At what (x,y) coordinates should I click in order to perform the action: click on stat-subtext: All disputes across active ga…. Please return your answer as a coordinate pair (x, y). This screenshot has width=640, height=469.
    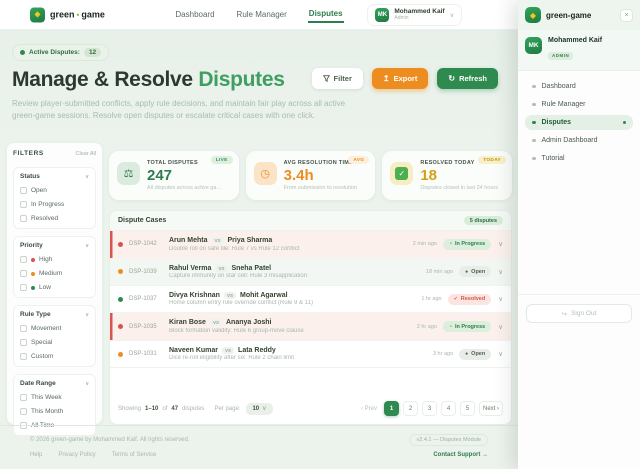
    Looking at the image, I should click on (184, 188).